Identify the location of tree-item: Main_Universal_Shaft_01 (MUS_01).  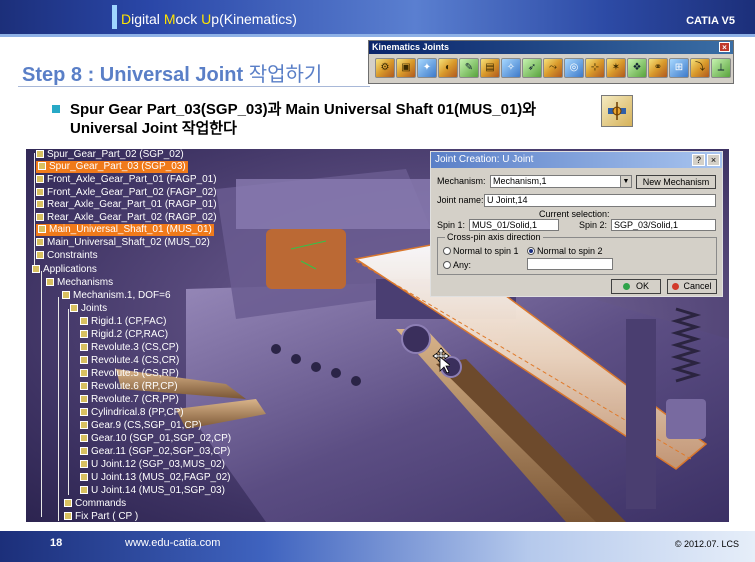
(125, 230).